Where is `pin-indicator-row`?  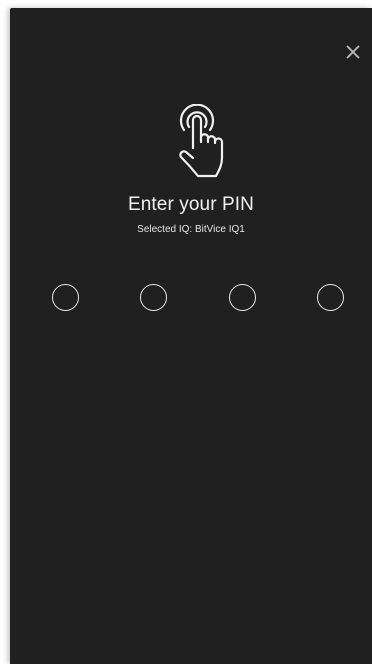 pin-indicator-row is located at coordinates (191, 300).